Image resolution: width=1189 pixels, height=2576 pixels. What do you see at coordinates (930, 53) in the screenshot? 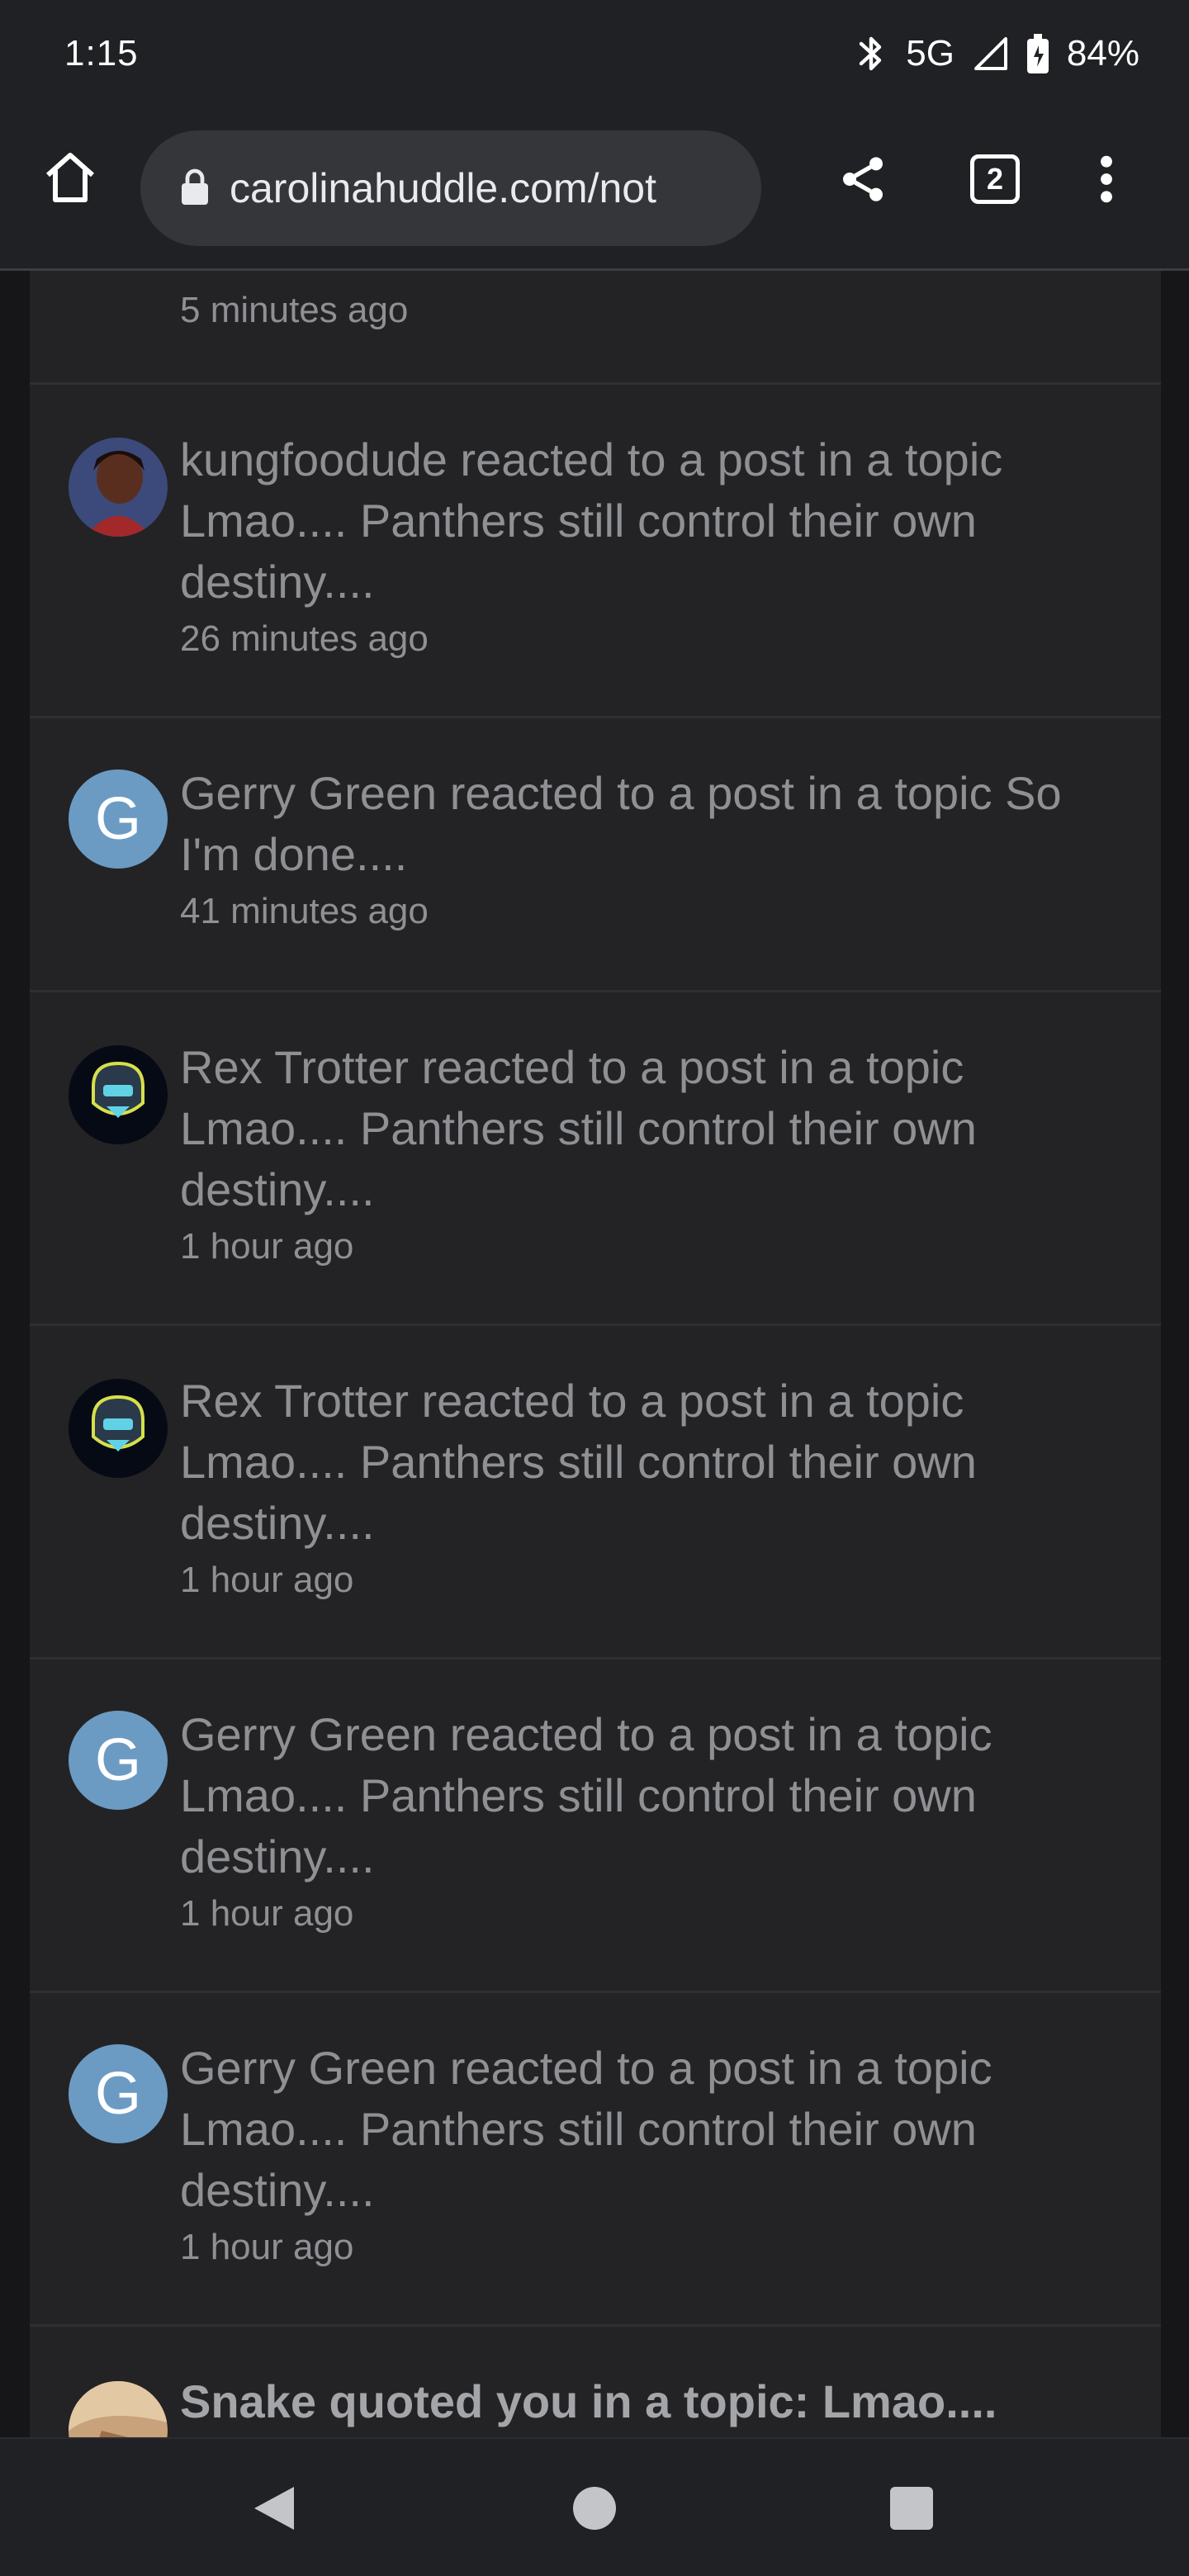
I see `network-type: 5G` at bounding box center [930, 53].